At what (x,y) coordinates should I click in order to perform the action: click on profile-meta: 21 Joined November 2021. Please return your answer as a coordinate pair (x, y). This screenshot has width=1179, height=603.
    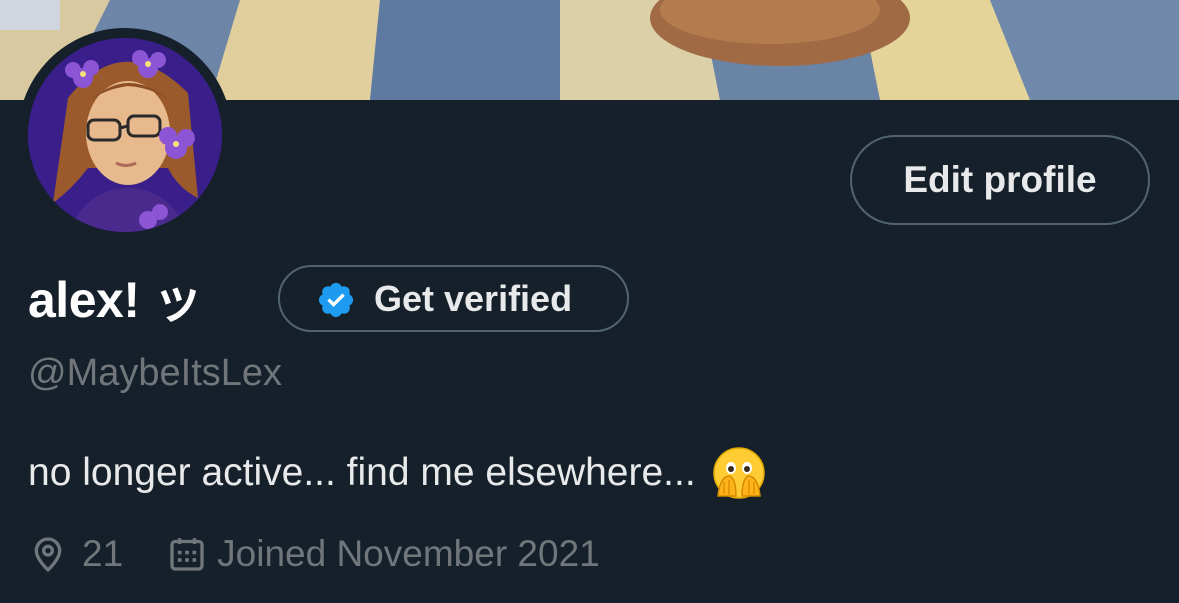
    Looking at the image, I should click on (314, 554).